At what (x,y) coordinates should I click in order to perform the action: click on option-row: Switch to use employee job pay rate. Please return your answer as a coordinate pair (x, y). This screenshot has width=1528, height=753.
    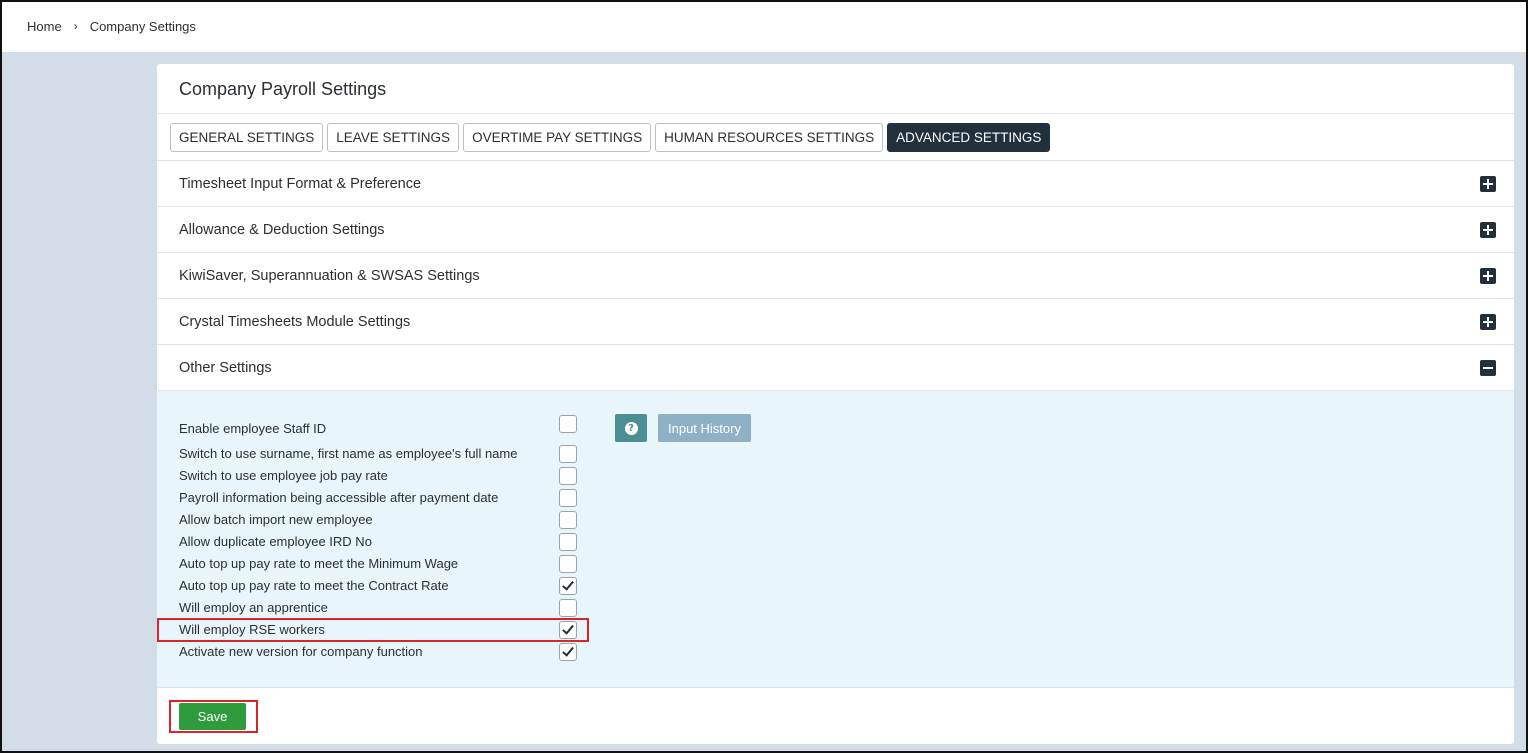
    Looking at the image, I should click on (379, 475).